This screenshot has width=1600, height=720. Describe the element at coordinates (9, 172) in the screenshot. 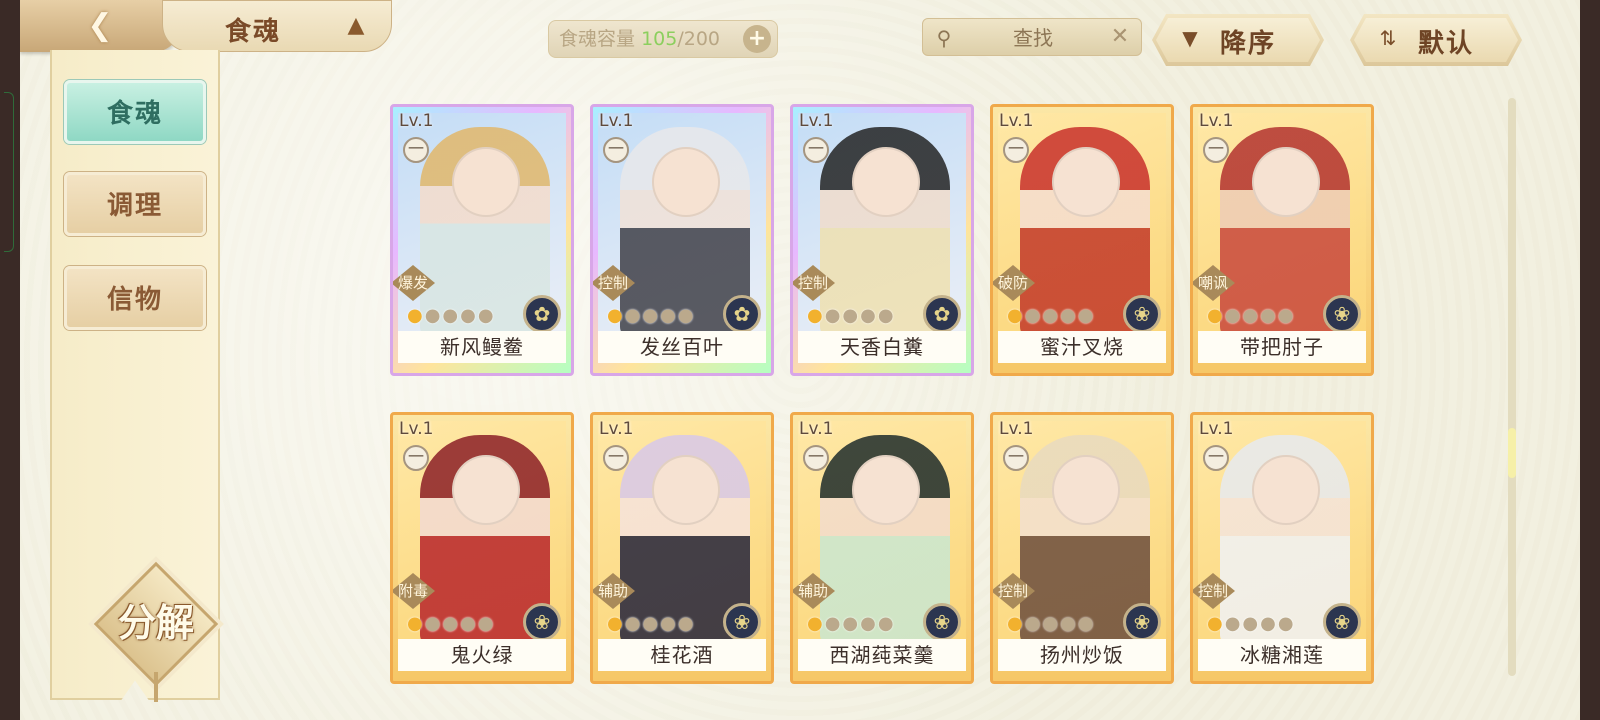

I see `edge-gesture-indicator` at that location.